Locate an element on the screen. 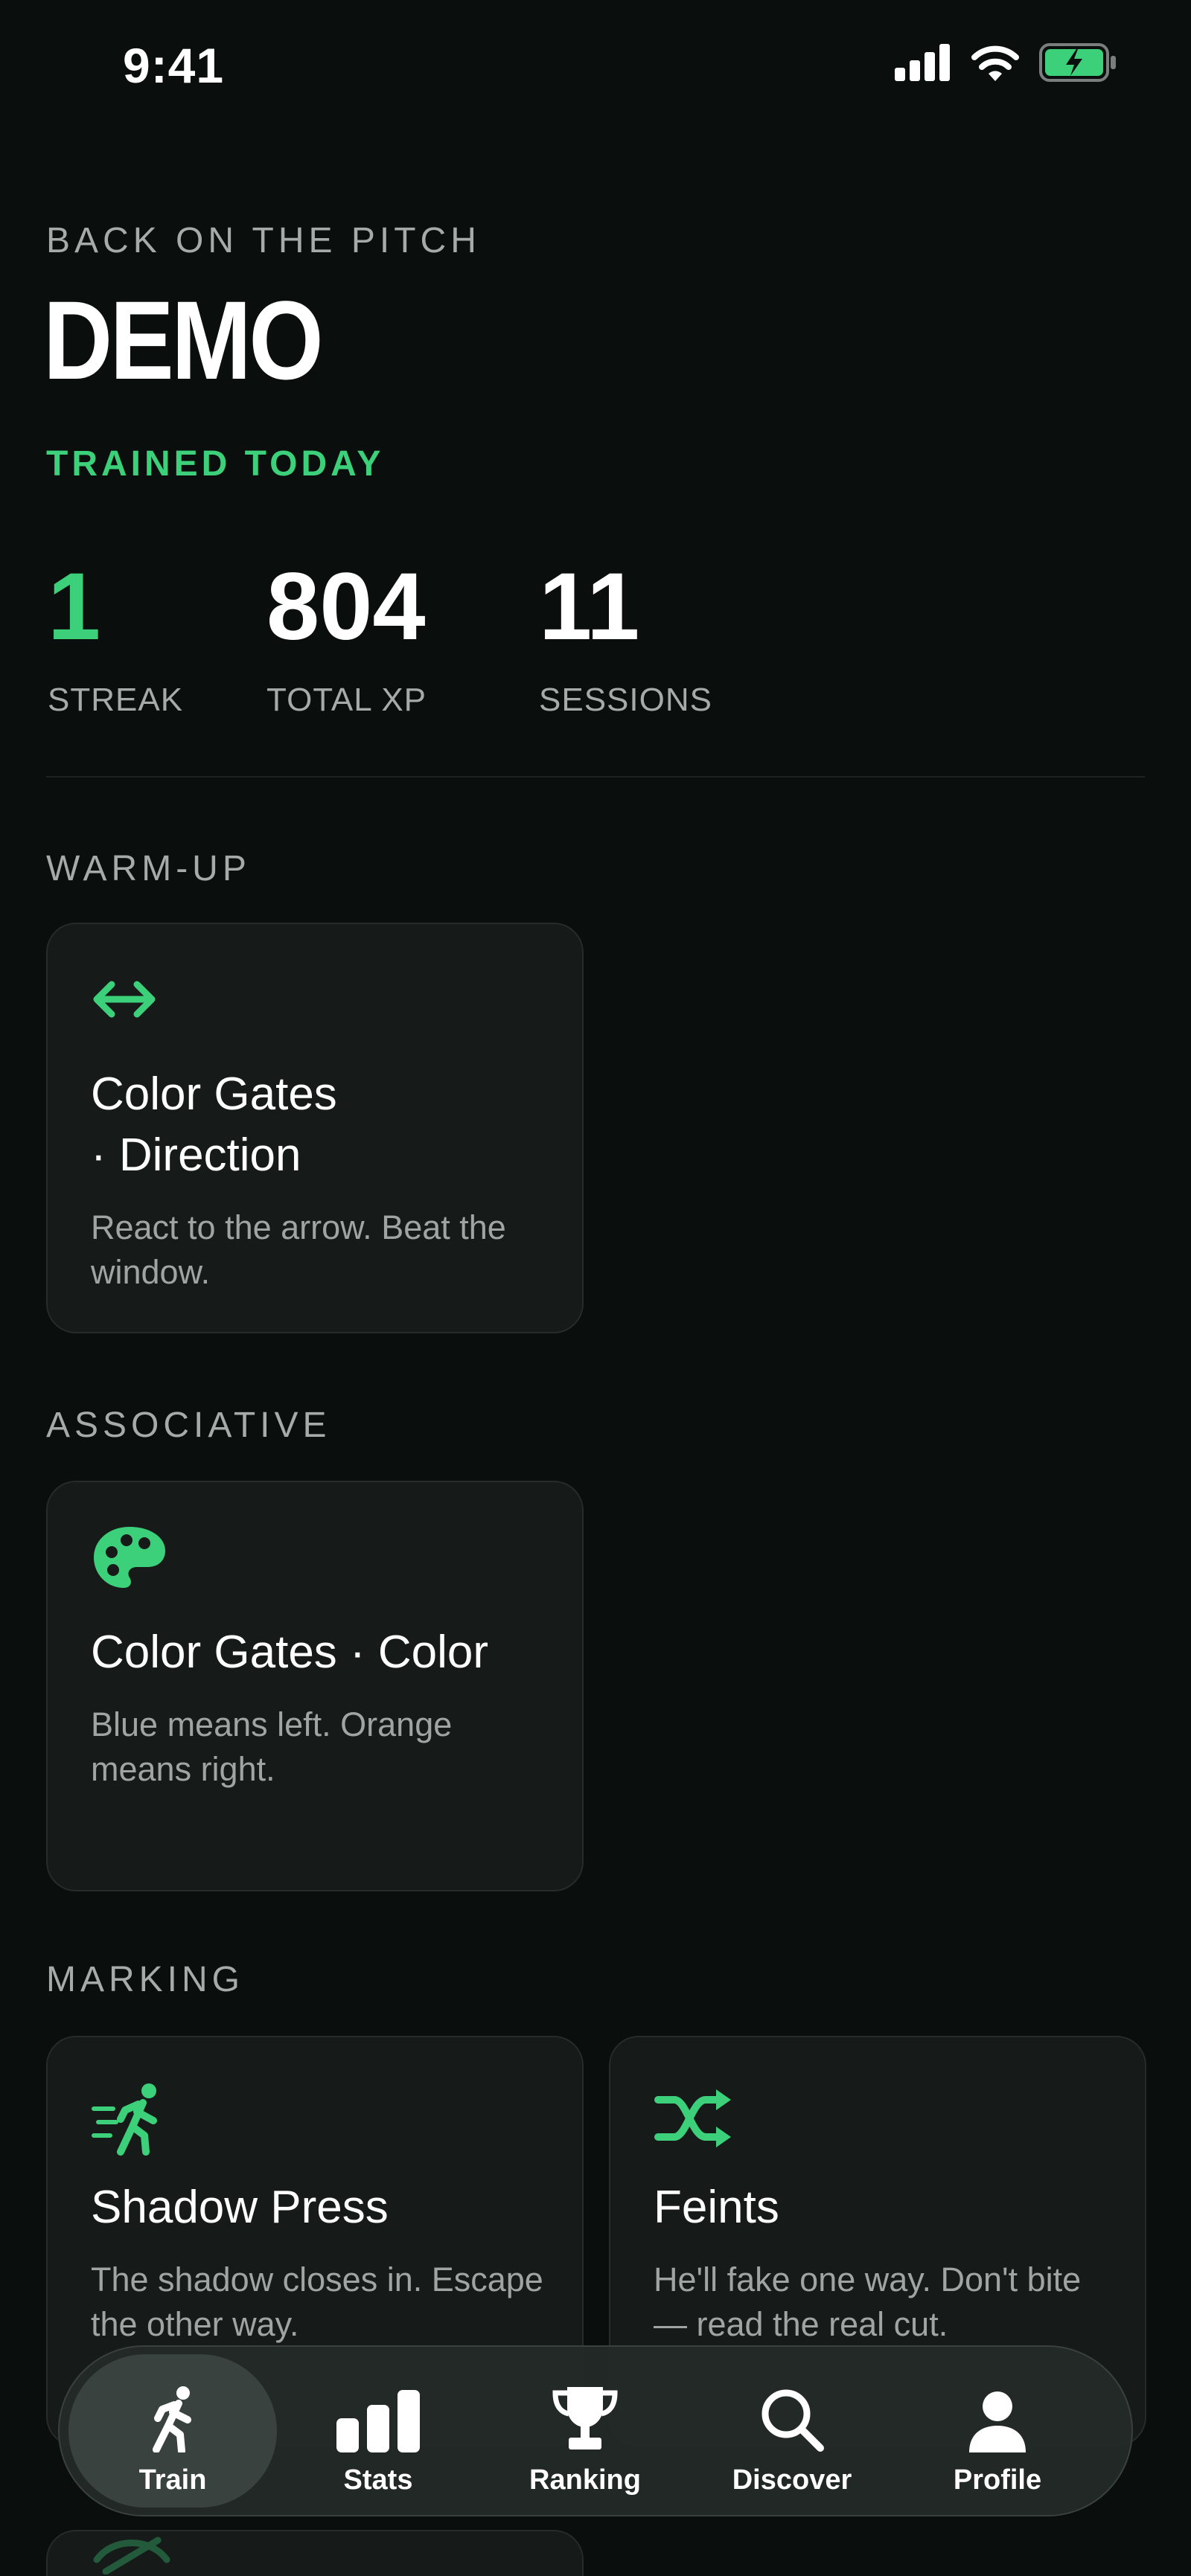 The width and height of the screenshot is (1191, 2576). search-icon is located at coordinates (792, 2415).